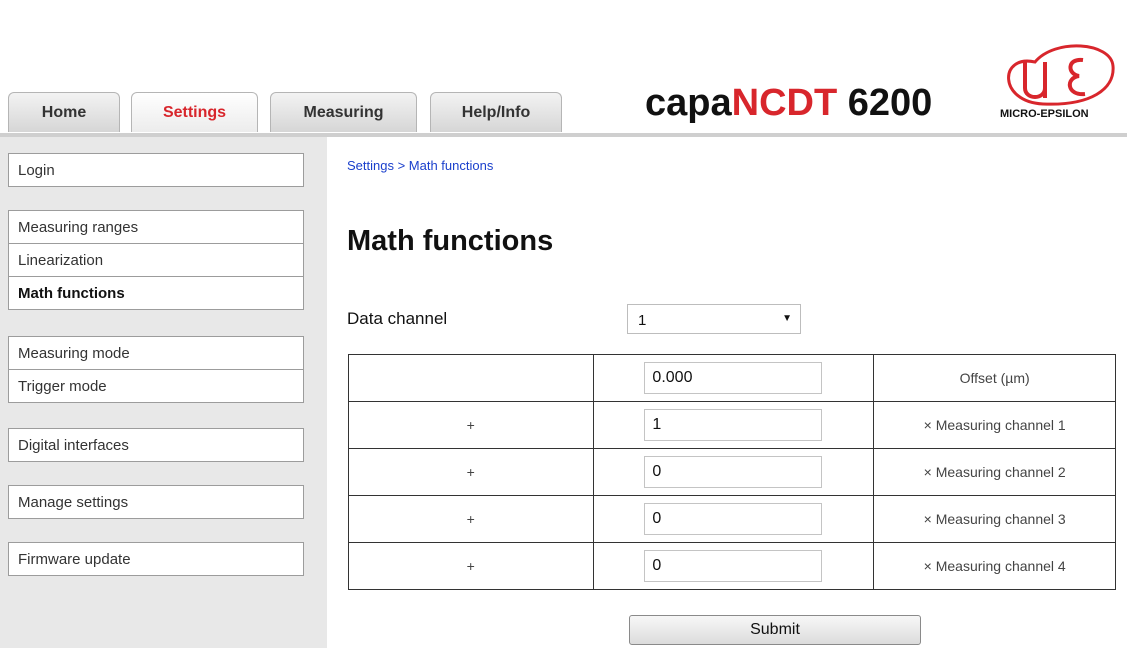 This screenshot has width=1127, height=648. What do you see at coordinates (994, 472) in the screenshot?
I see `row-label: × Measuring channel 2` at bounding box center [994, 472].